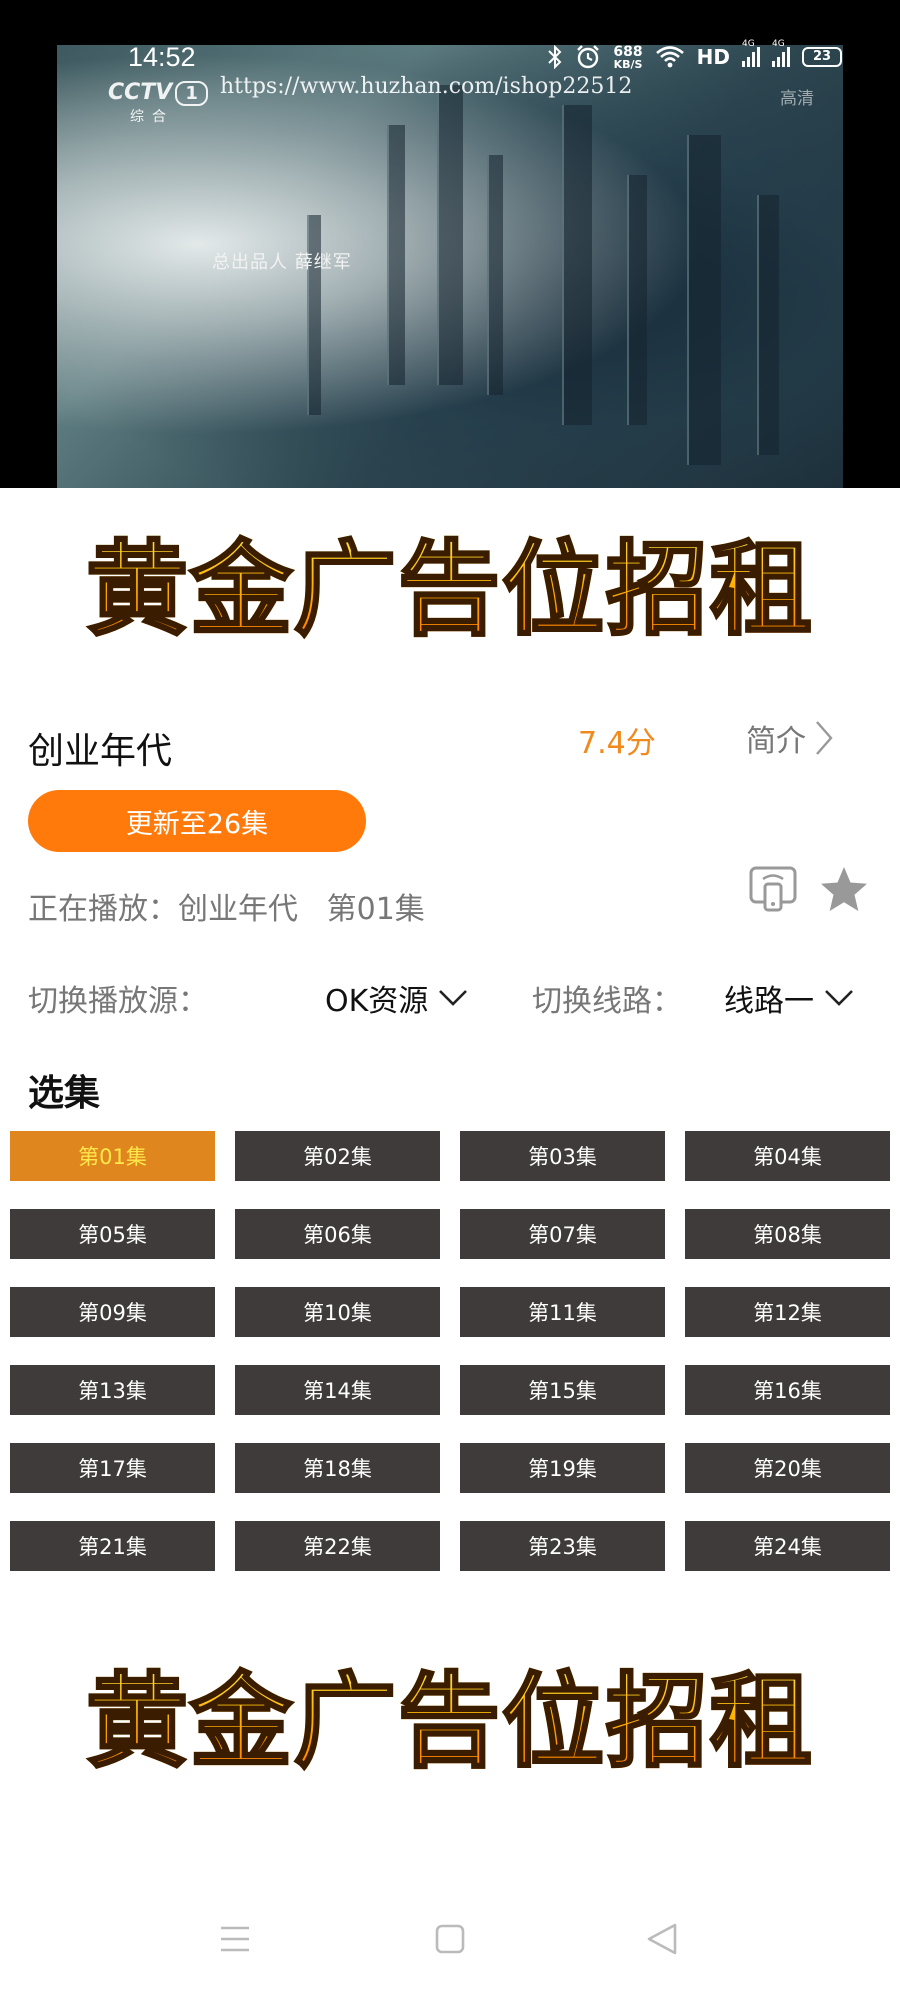  Describe the element at coordinates (562, 1546) in the screenshot. I see `episode-button: 第23集` at that location.